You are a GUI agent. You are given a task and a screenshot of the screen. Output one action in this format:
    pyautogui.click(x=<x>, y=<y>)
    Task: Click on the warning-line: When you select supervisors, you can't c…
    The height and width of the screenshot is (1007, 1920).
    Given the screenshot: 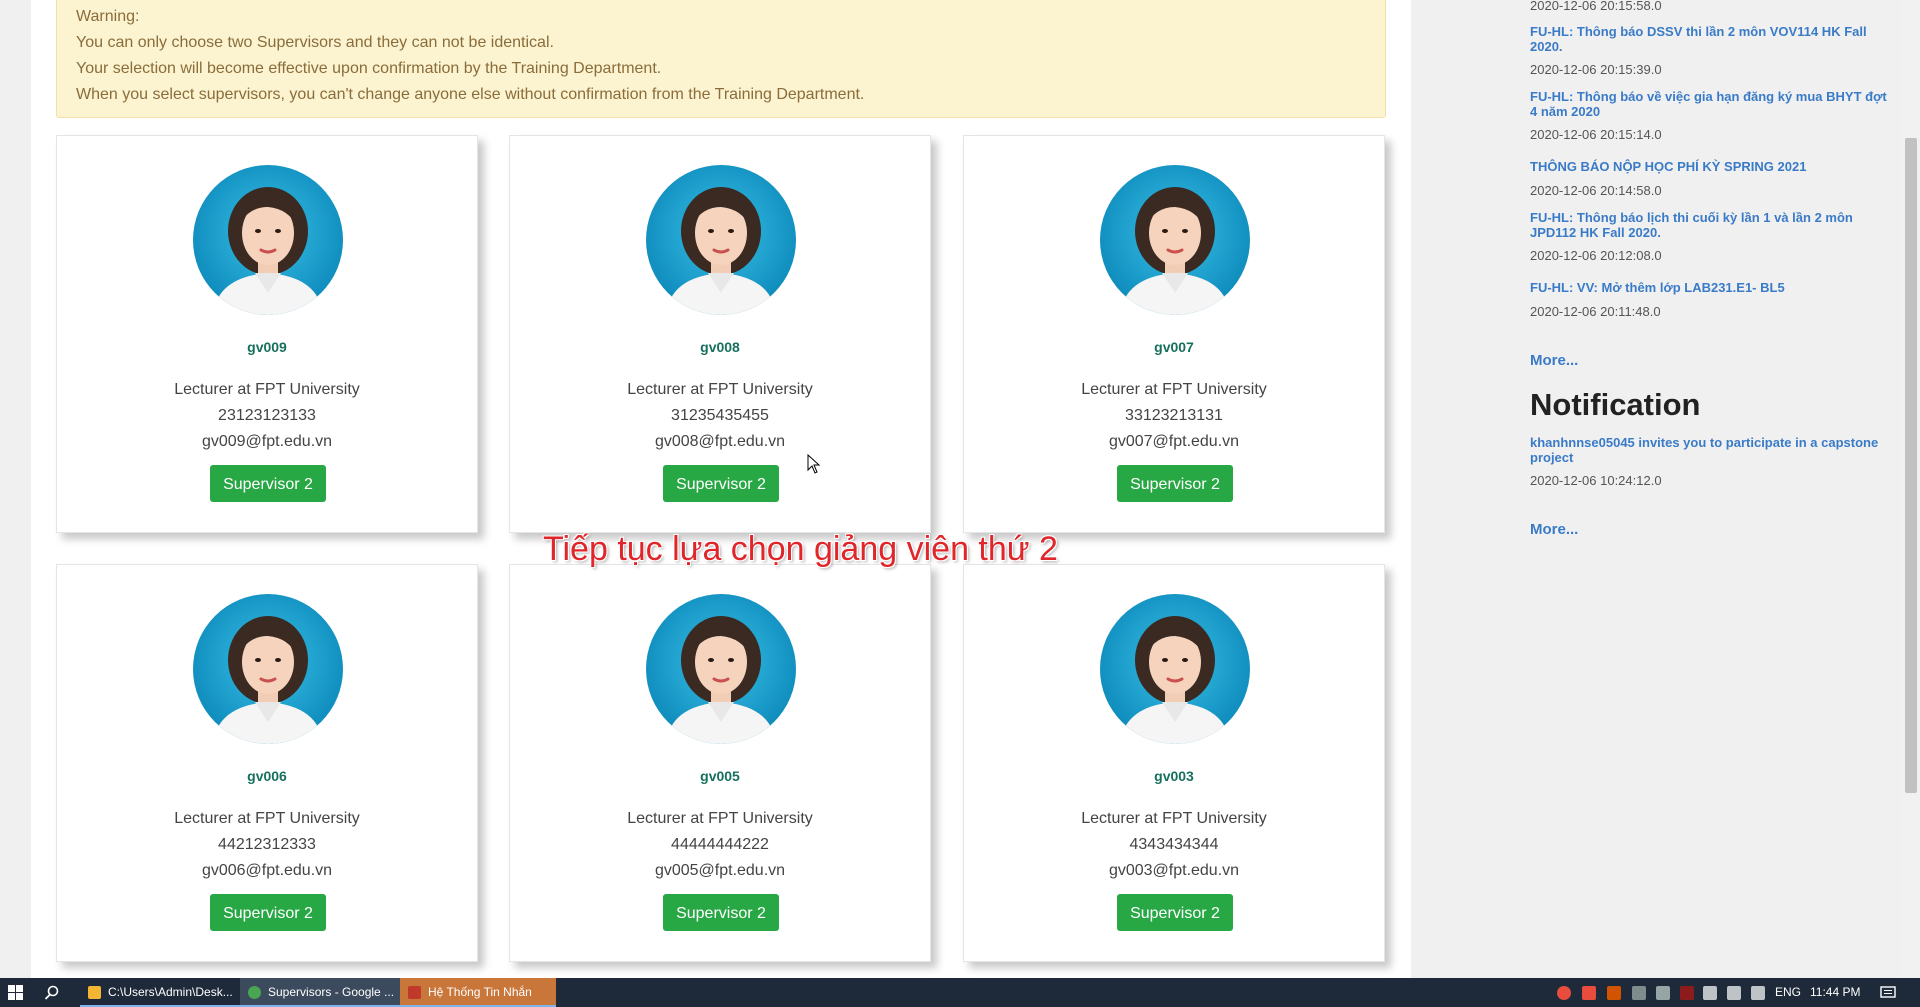 What is the action you would take?
    pyautogui.click(x=470, y=94)
    